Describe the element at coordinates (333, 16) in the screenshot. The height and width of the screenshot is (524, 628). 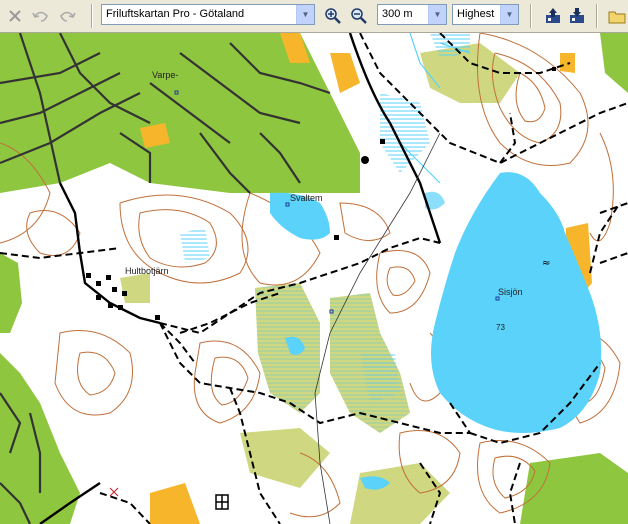
I see `zoom-in-icon` at that location.